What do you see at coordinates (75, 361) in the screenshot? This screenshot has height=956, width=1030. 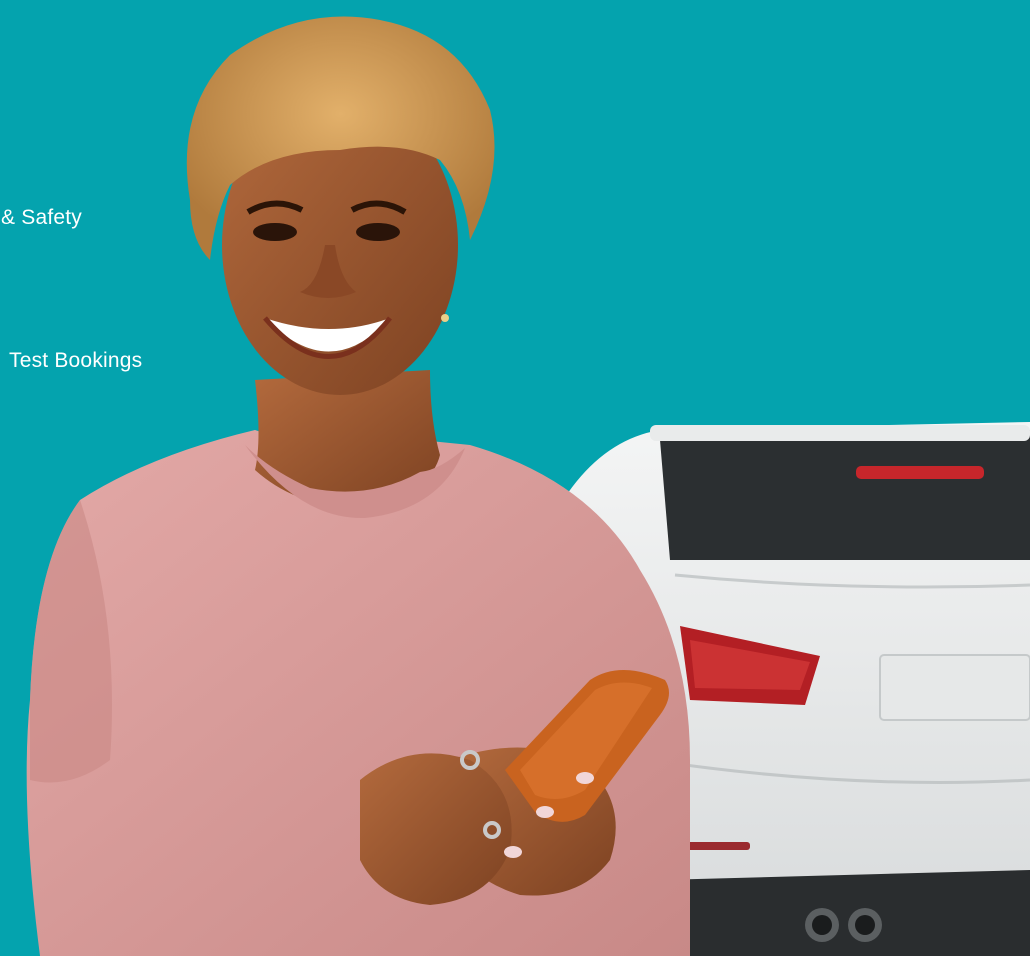 I see `menu-item-test-bookings: Test Bookings` at bounding box center [75, 361].